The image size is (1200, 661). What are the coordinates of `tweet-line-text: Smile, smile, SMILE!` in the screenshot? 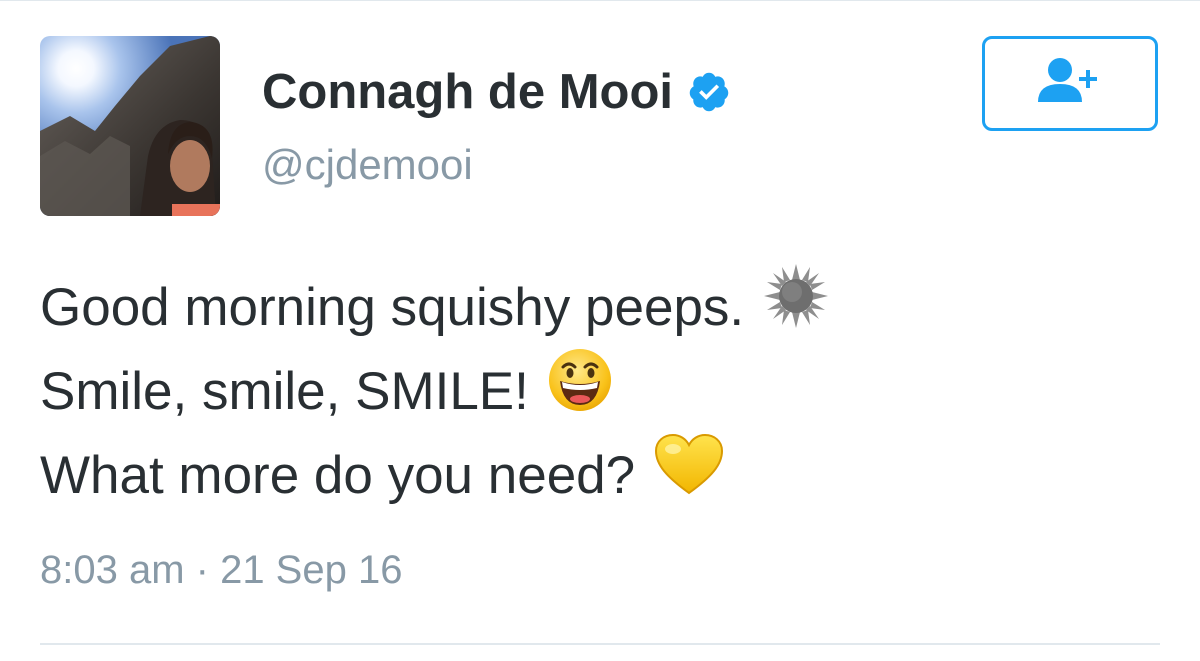 It's located at (284, 391).